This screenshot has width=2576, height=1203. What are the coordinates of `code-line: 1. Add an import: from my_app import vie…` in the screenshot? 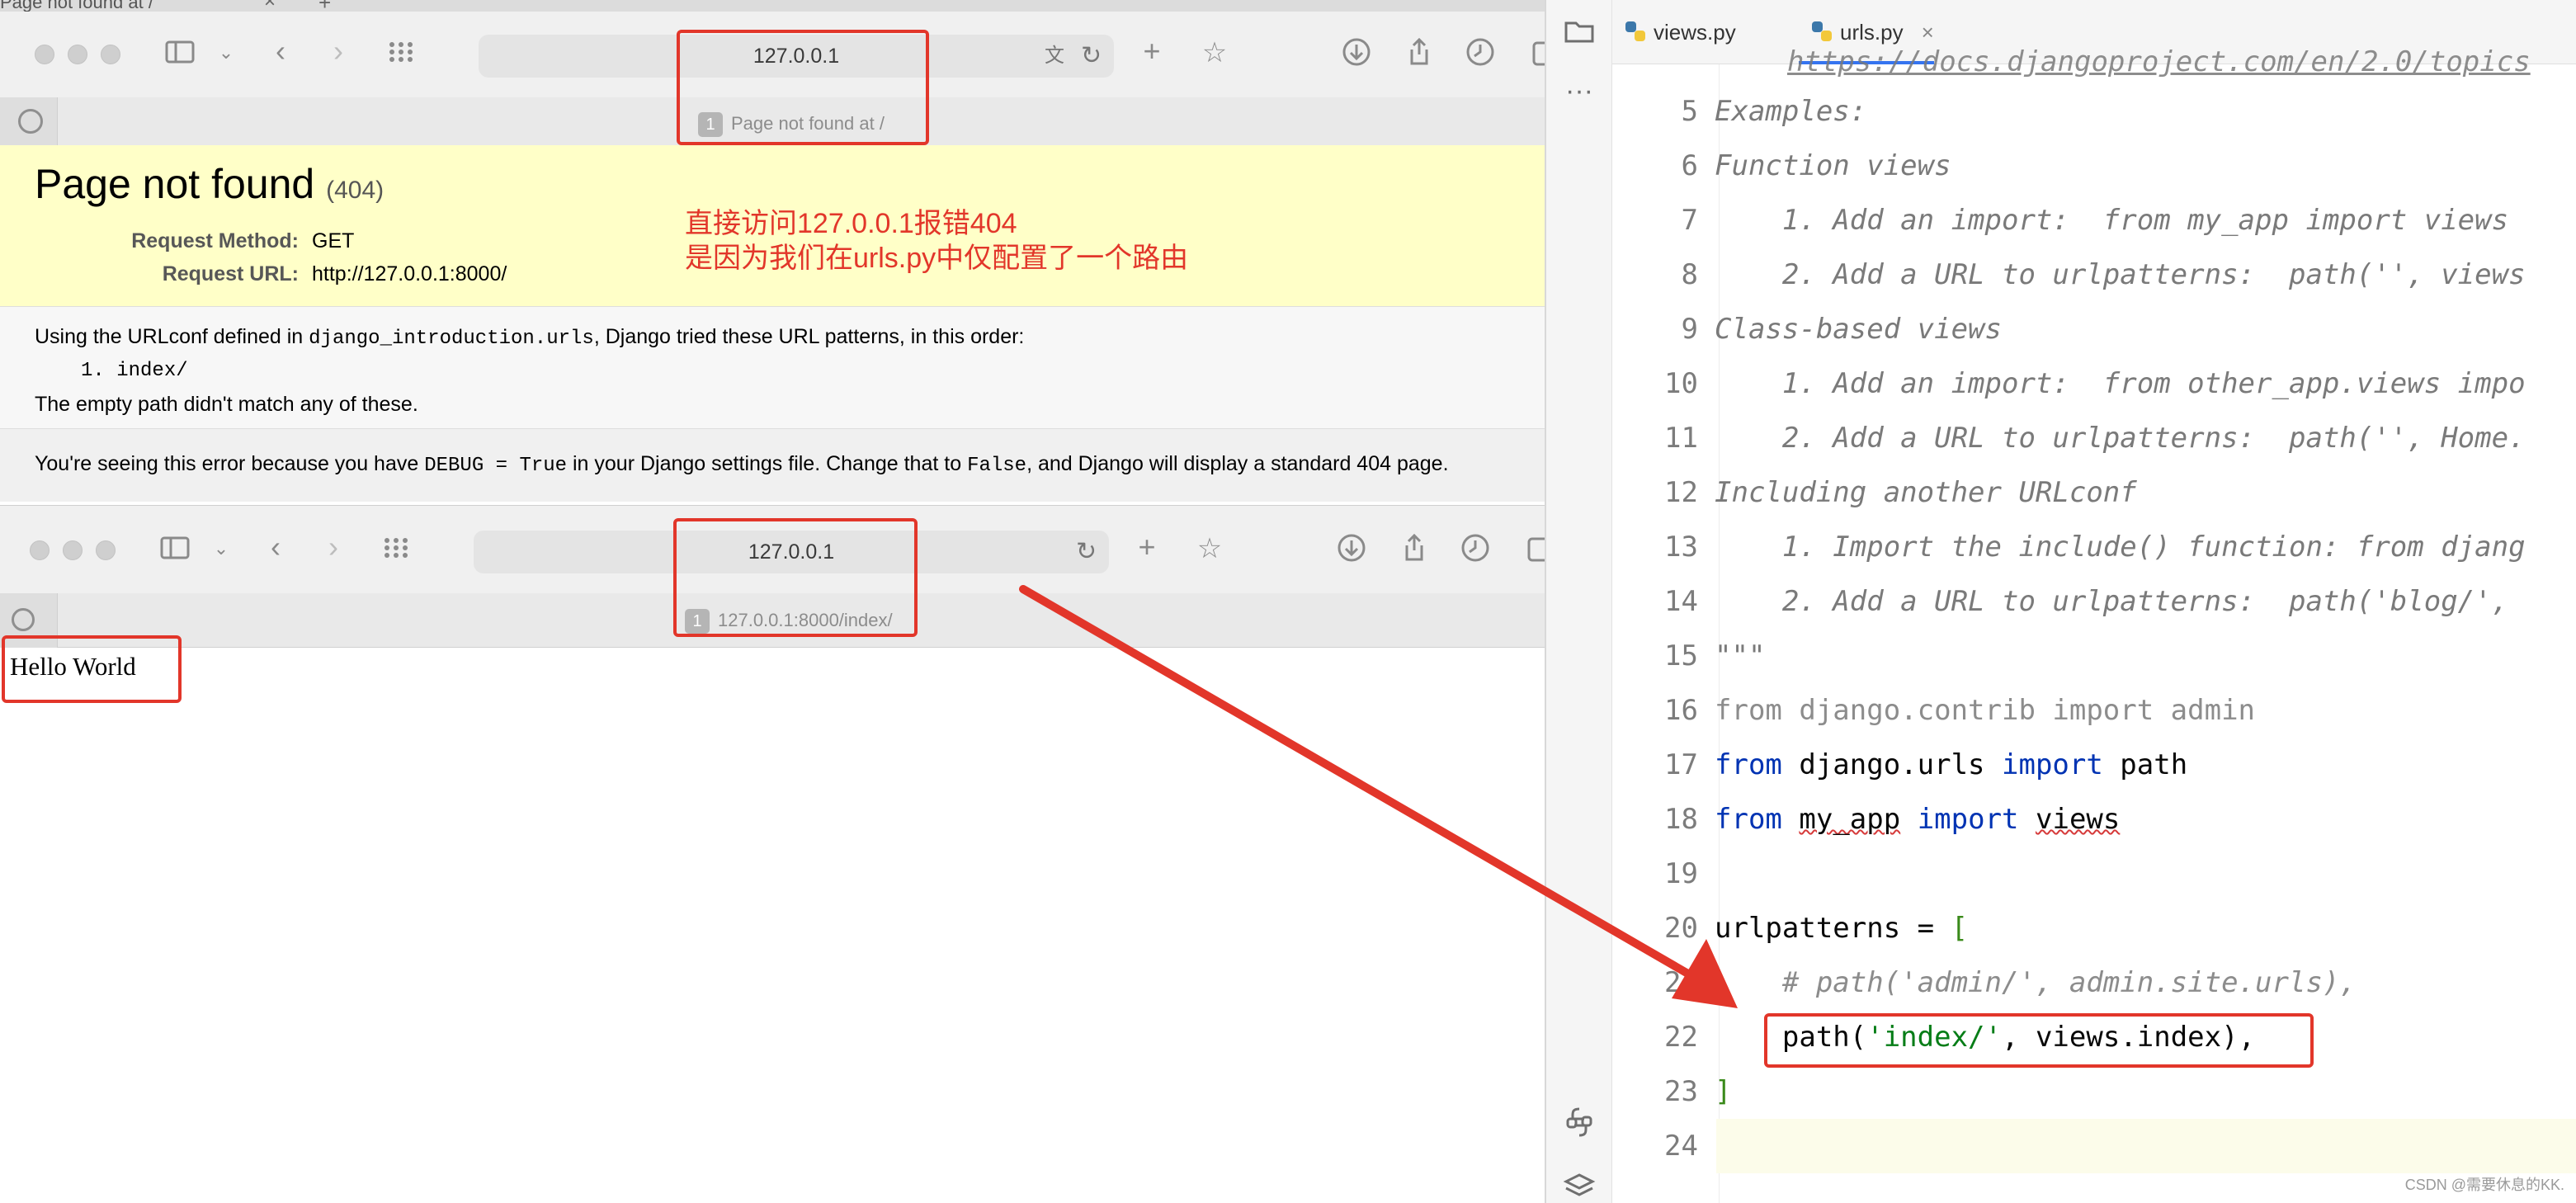 It's located at (2111, 220).